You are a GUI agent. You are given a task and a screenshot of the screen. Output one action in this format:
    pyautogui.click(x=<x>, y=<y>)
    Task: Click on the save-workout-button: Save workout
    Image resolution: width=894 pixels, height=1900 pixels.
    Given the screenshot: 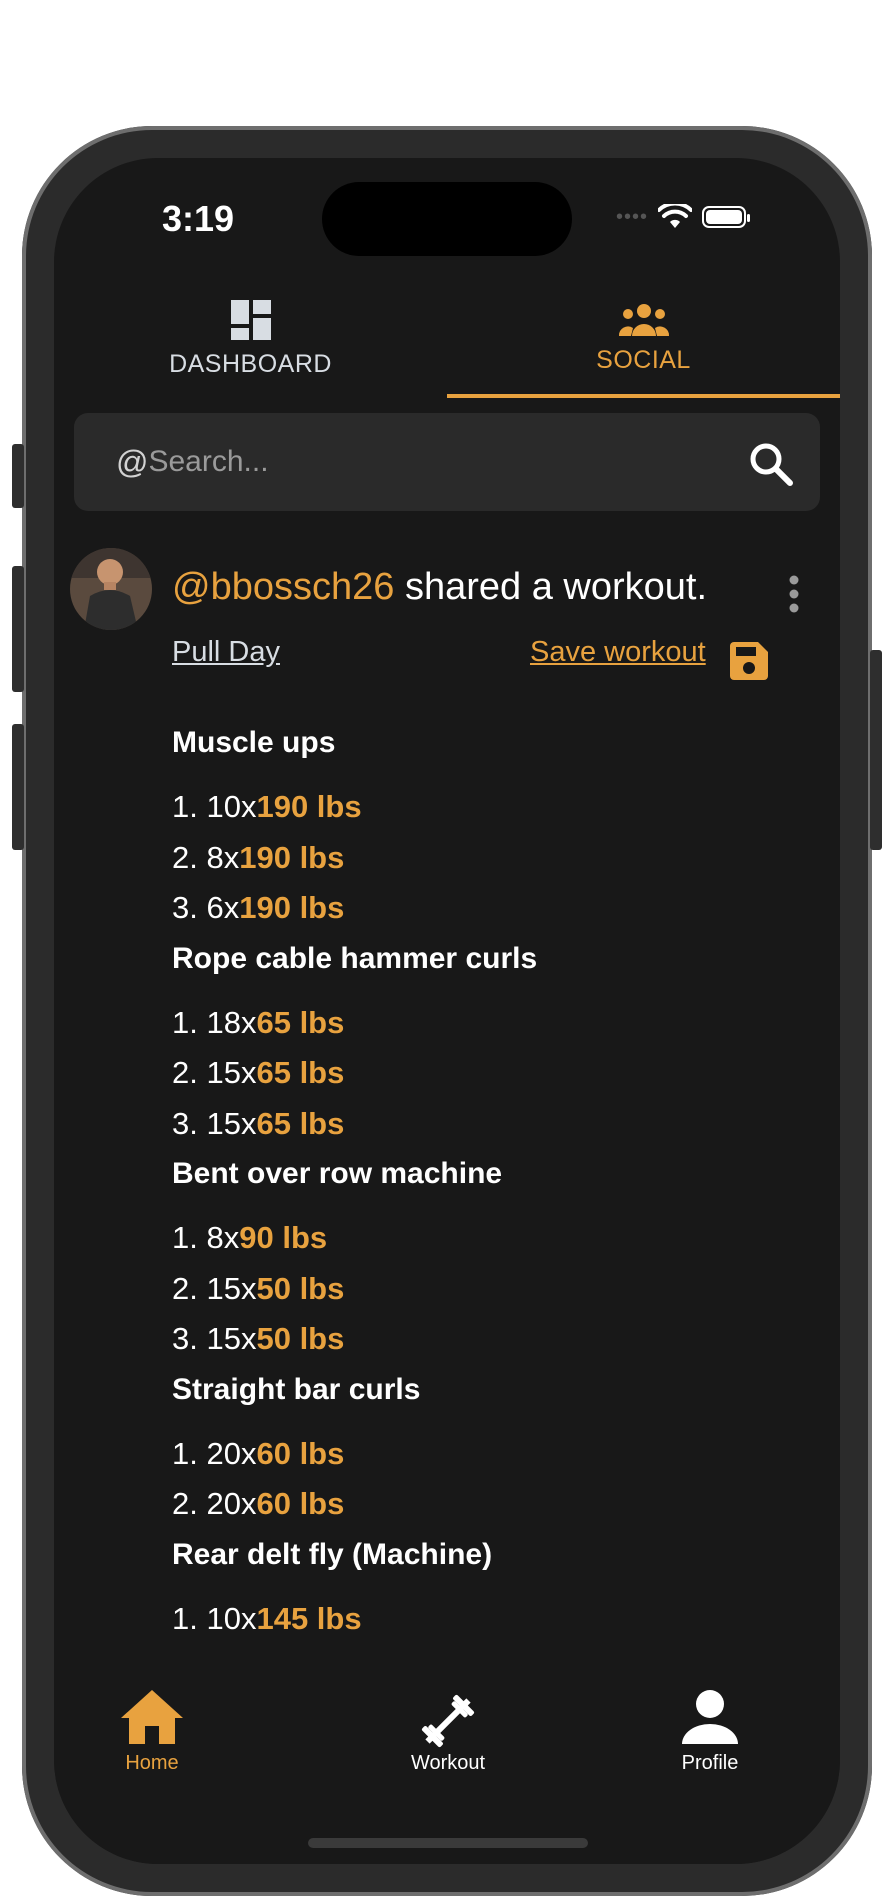 What is the action you would take?
    pyautogui.click(x=618, y=652)
    